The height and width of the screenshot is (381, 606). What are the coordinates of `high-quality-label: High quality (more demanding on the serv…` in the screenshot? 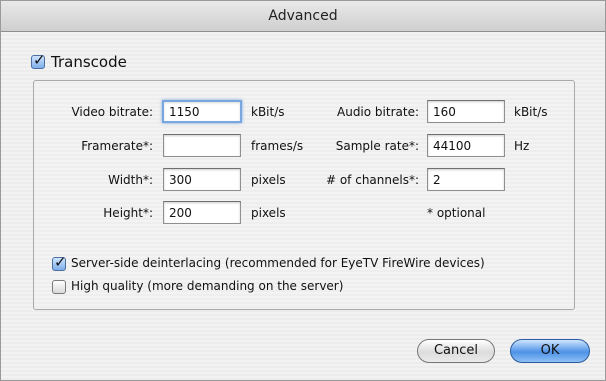 It's located at (207, 286).